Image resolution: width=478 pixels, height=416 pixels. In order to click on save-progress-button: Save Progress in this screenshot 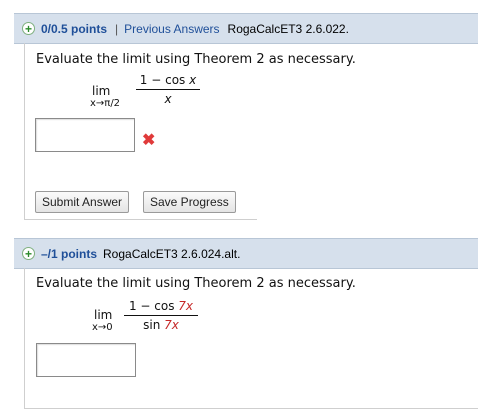, I will do `click(189, 202)`.